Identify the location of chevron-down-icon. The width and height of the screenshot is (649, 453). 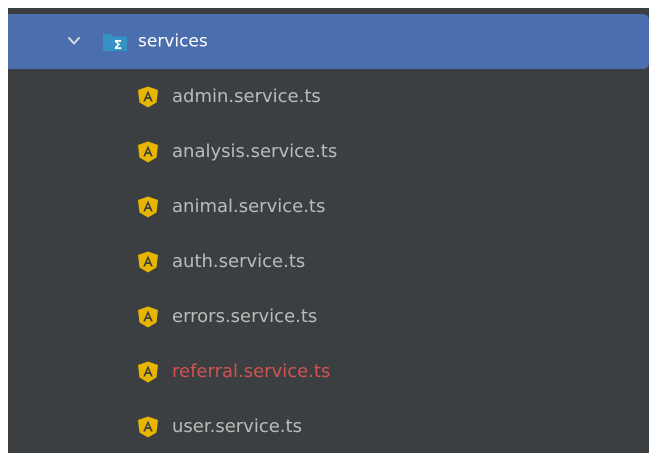
(74, 41).